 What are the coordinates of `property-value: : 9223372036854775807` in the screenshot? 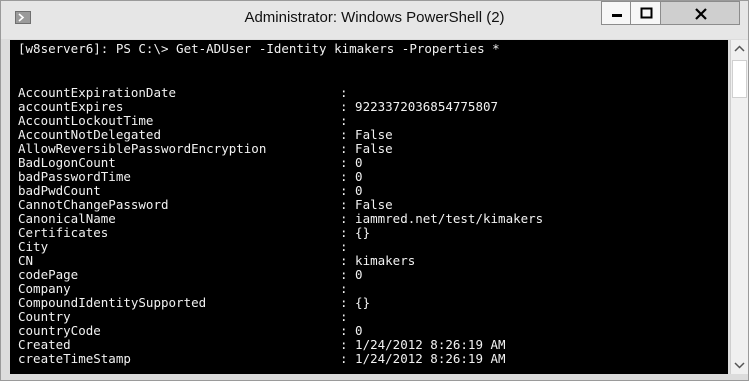 It's located at (419, 106).